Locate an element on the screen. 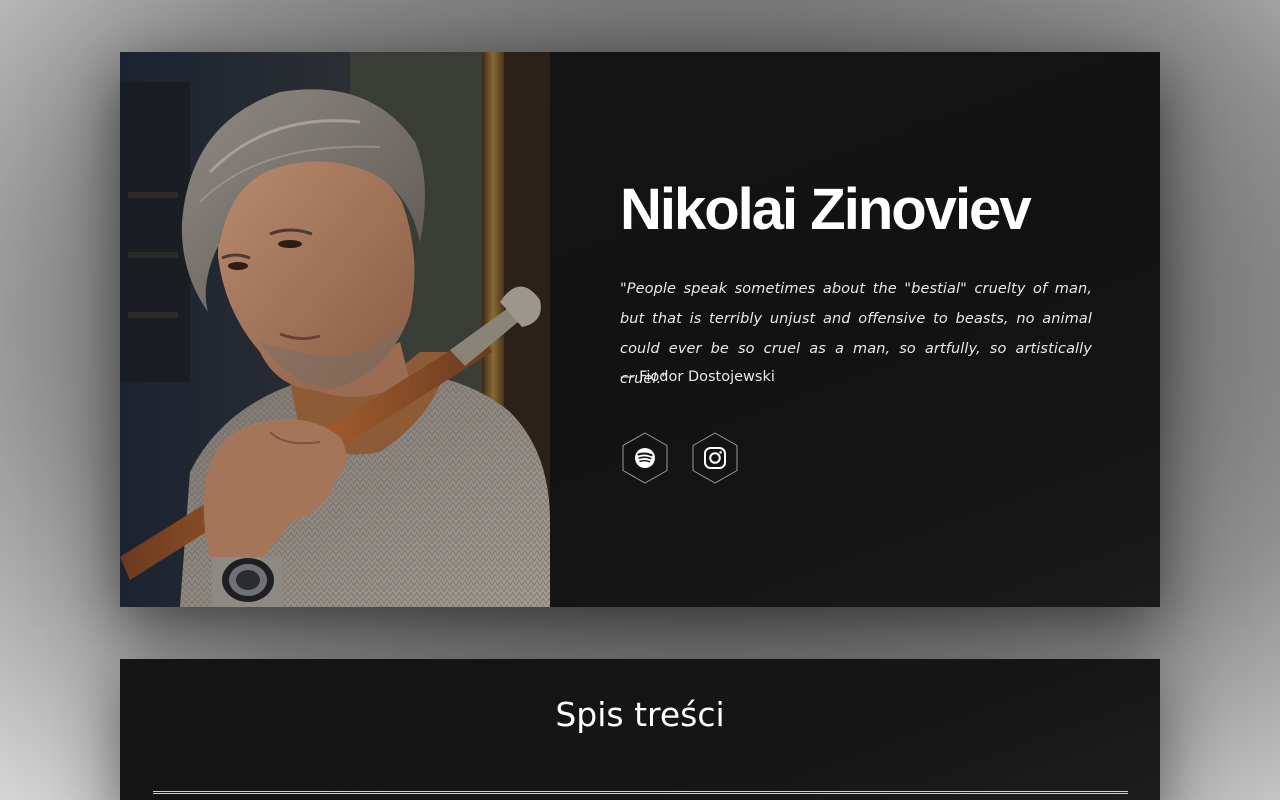 The image size is (1280, 800). quote-author: — Fiodor Dostojewski is located at coordinates (697, 377).